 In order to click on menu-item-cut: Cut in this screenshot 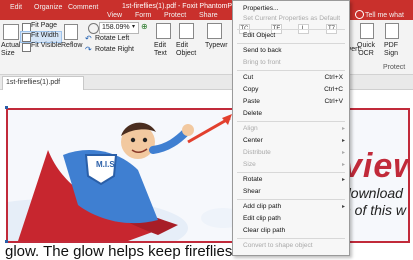, I will do `click(248, 77)`.